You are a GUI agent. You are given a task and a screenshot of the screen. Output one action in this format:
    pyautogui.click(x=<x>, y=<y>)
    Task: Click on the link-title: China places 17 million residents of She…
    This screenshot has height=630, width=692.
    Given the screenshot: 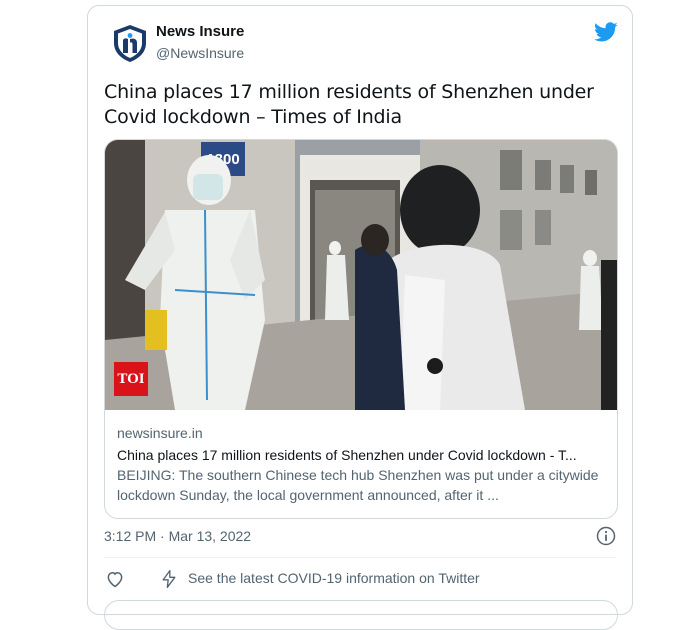 What is the action you would take?
    pyautogui.click(x=364, y=455)
    